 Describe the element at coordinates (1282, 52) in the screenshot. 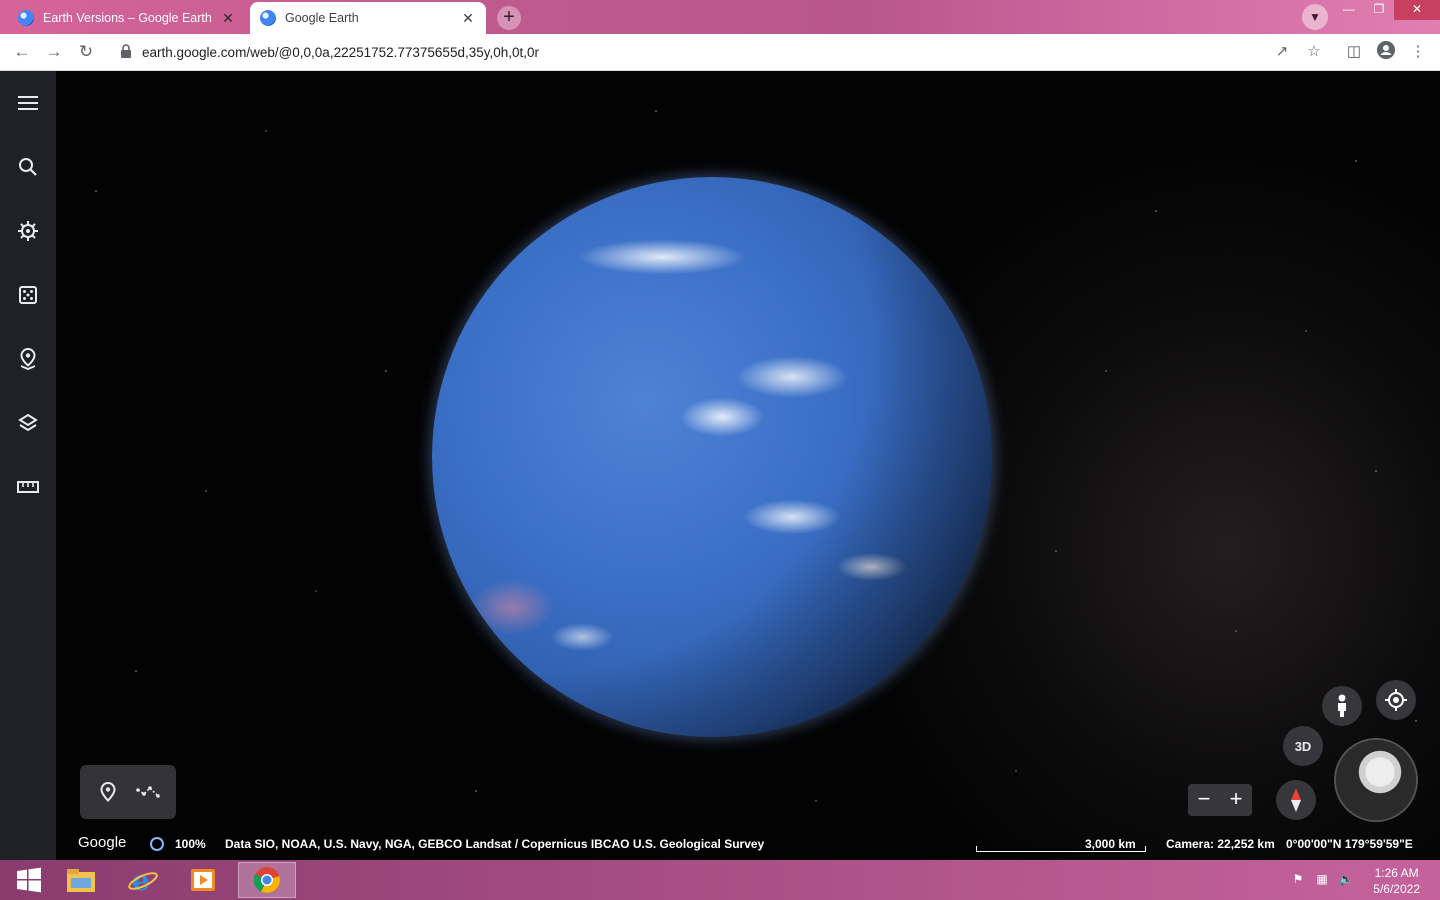

I see `share-icon: ↗` at that location.